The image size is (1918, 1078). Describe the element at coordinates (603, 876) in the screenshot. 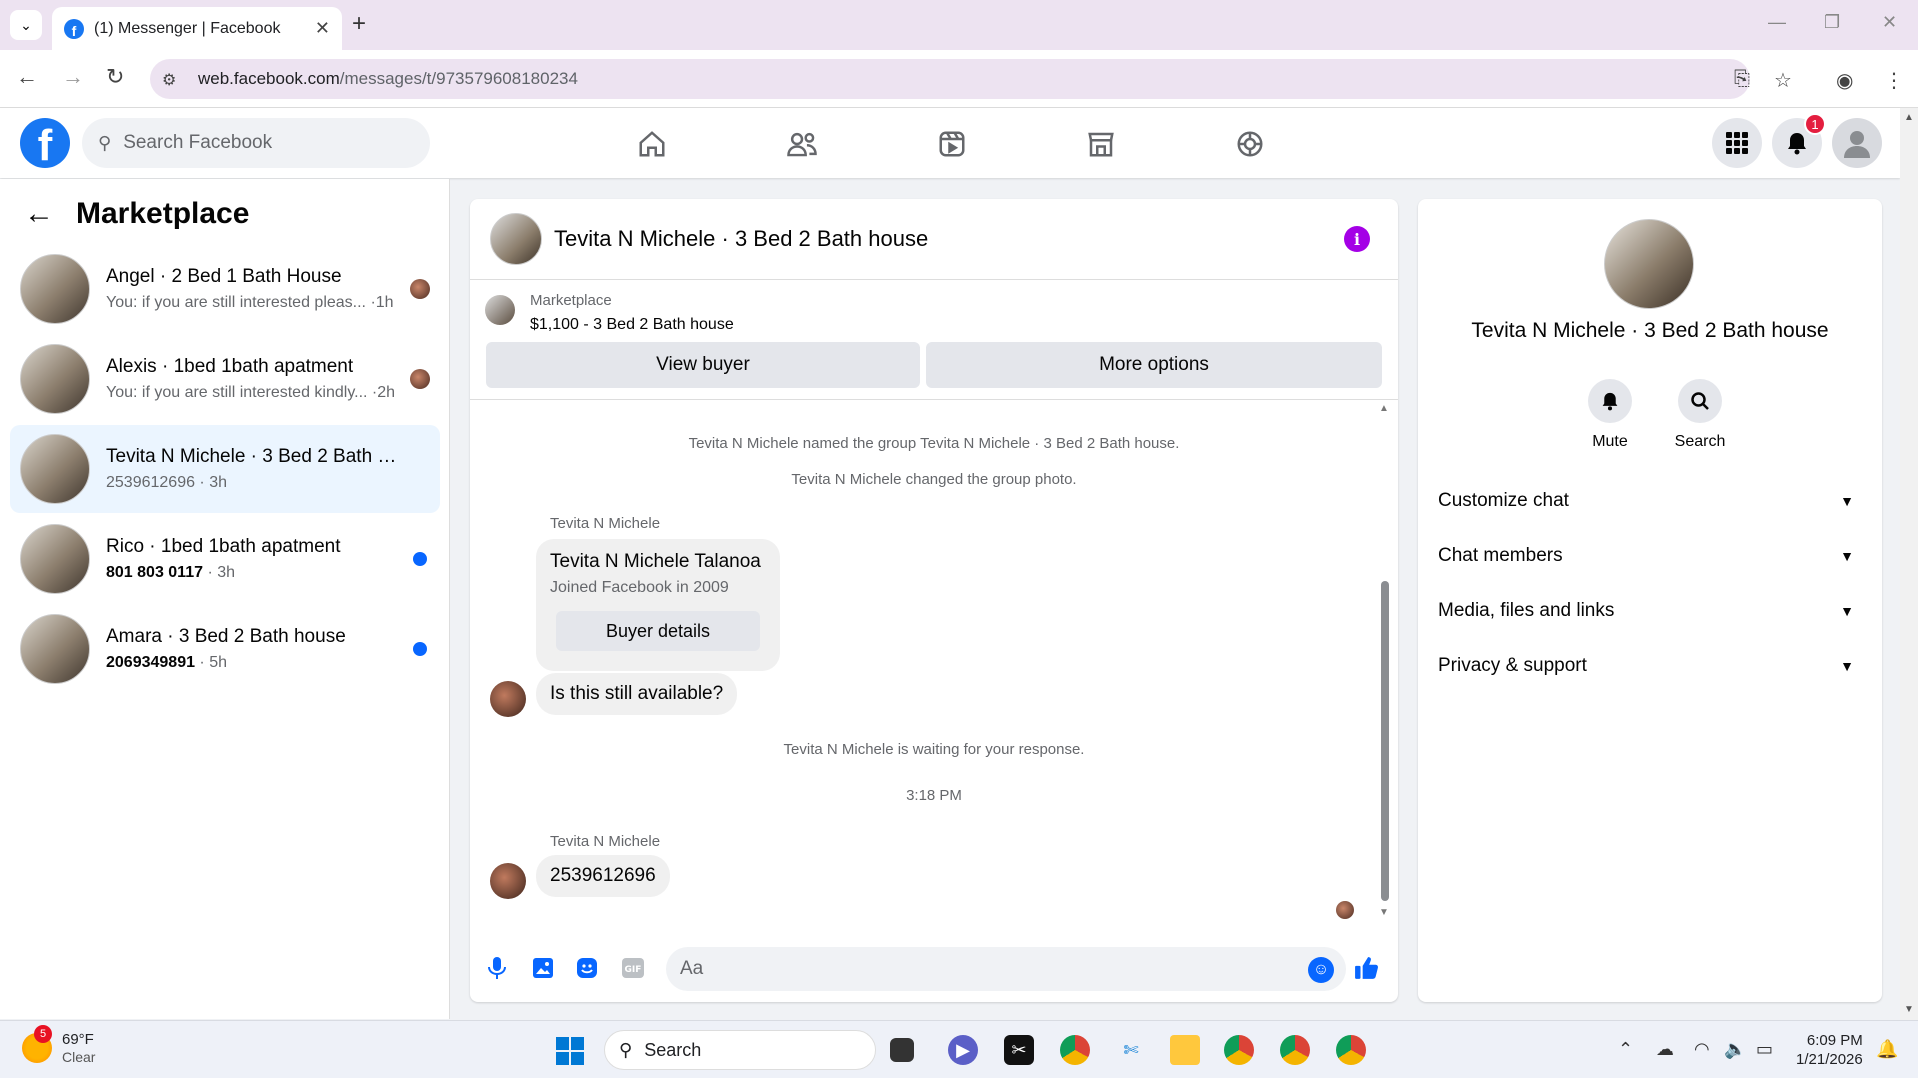

I see `message-bubble: 2539612696` at that location.